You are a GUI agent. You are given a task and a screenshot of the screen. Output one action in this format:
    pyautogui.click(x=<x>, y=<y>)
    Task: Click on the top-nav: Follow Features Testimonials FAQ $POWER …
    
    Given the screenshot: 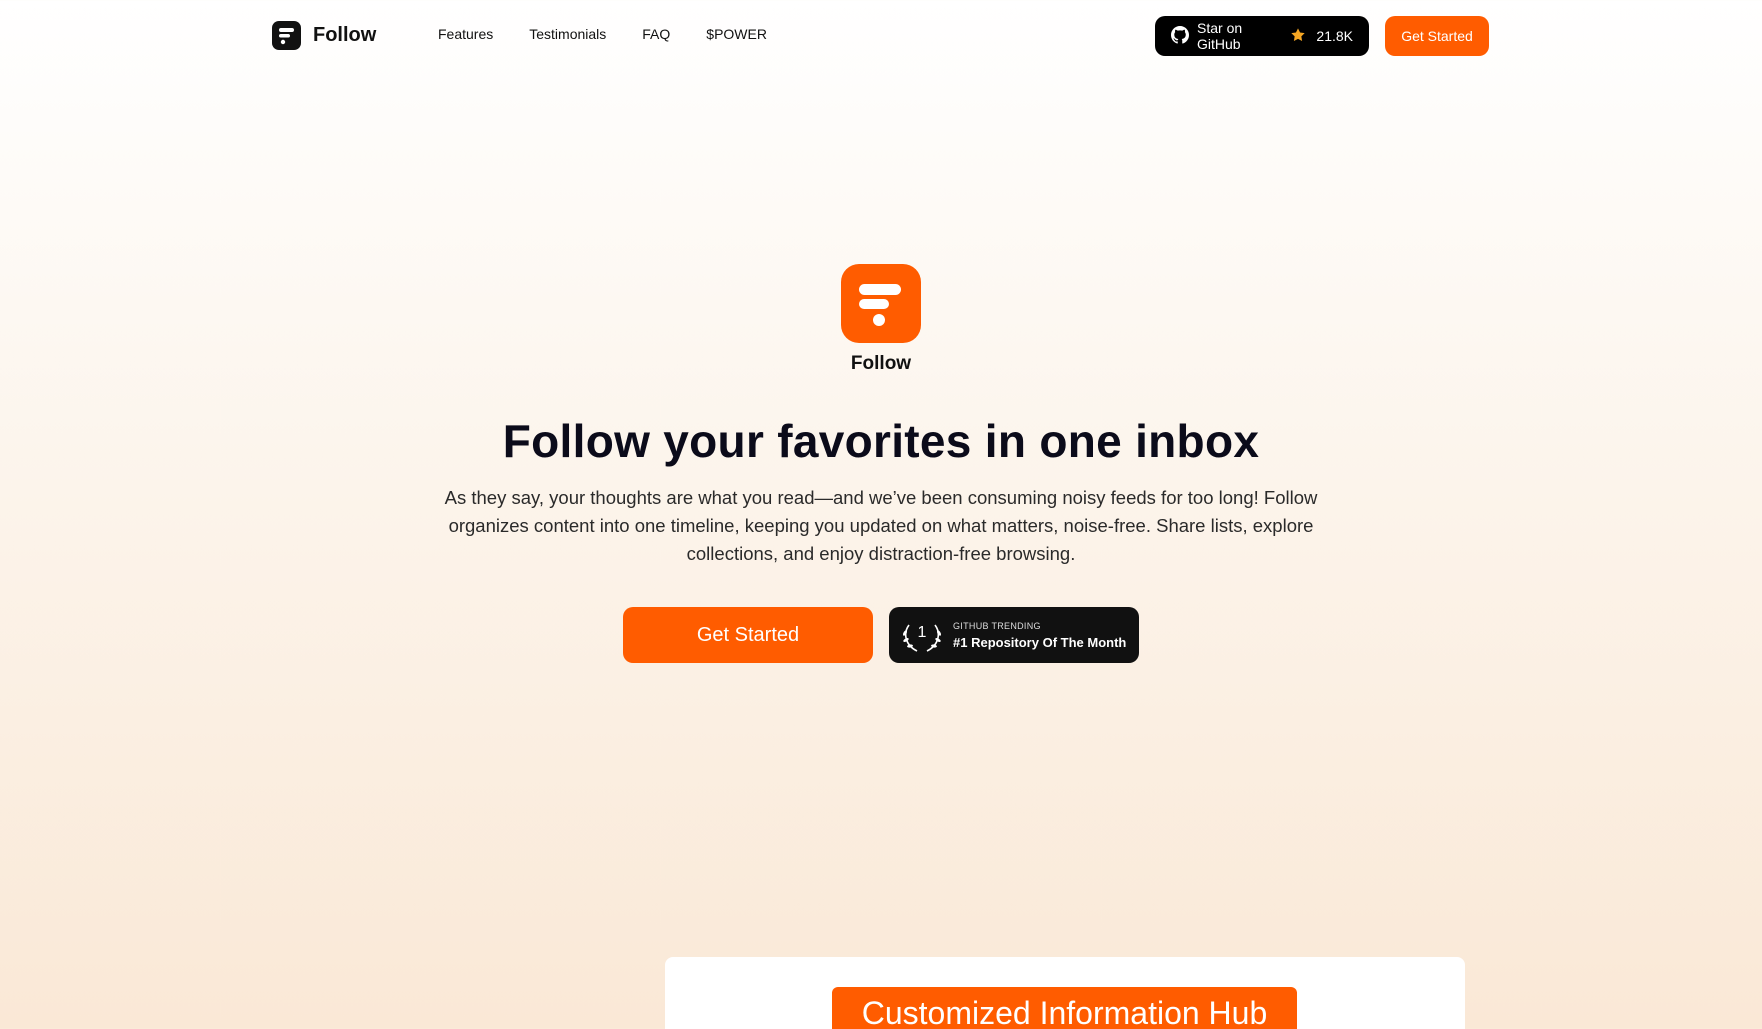 What is the action you would take?
    pyautogui.click(x=881, y=36)
    